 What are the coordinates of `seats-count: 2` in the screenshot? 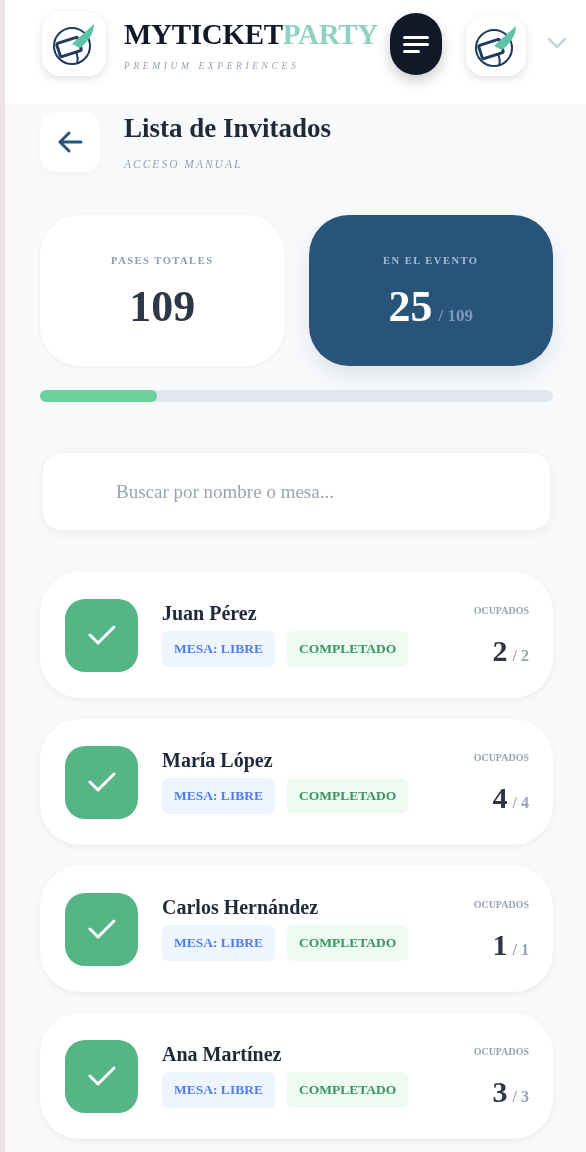 It's located at (500, 650).